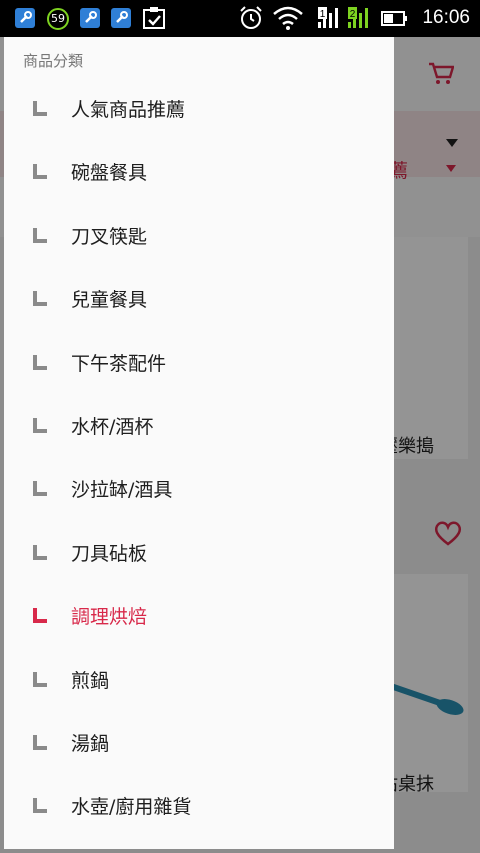  What do you see at coordinates (112, 426) in the screenshot?
I see `category-label: 水杯/酒杯` at bounding box center [112, 426].